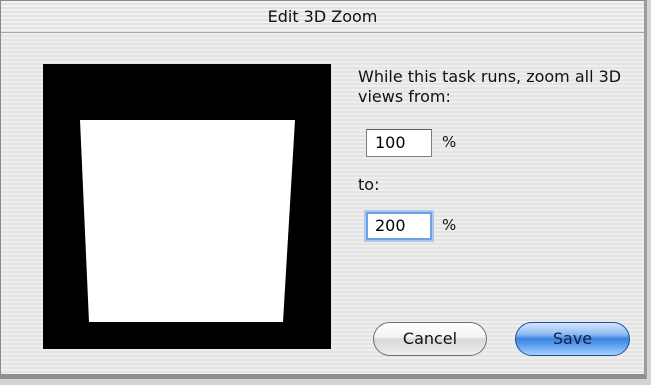 The image size is (651, 385). I want to click on save-button: Save, so click(572, 339).